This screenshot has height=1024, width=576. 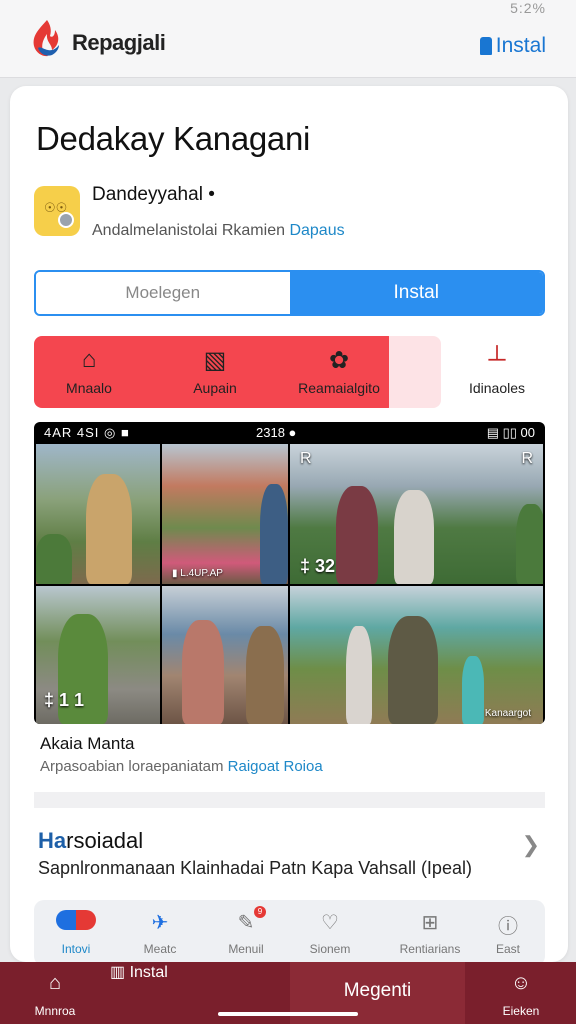 I want to click on category-label: Idinaoles, so click(x=497, y=388).